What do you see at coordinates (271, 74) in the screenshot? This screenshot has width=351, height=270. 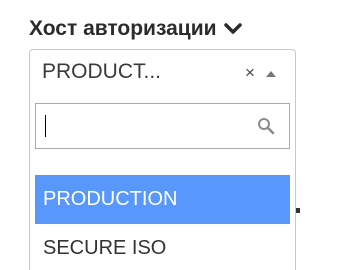 I see `caret-up-icon` at bounding box center [271, 74].